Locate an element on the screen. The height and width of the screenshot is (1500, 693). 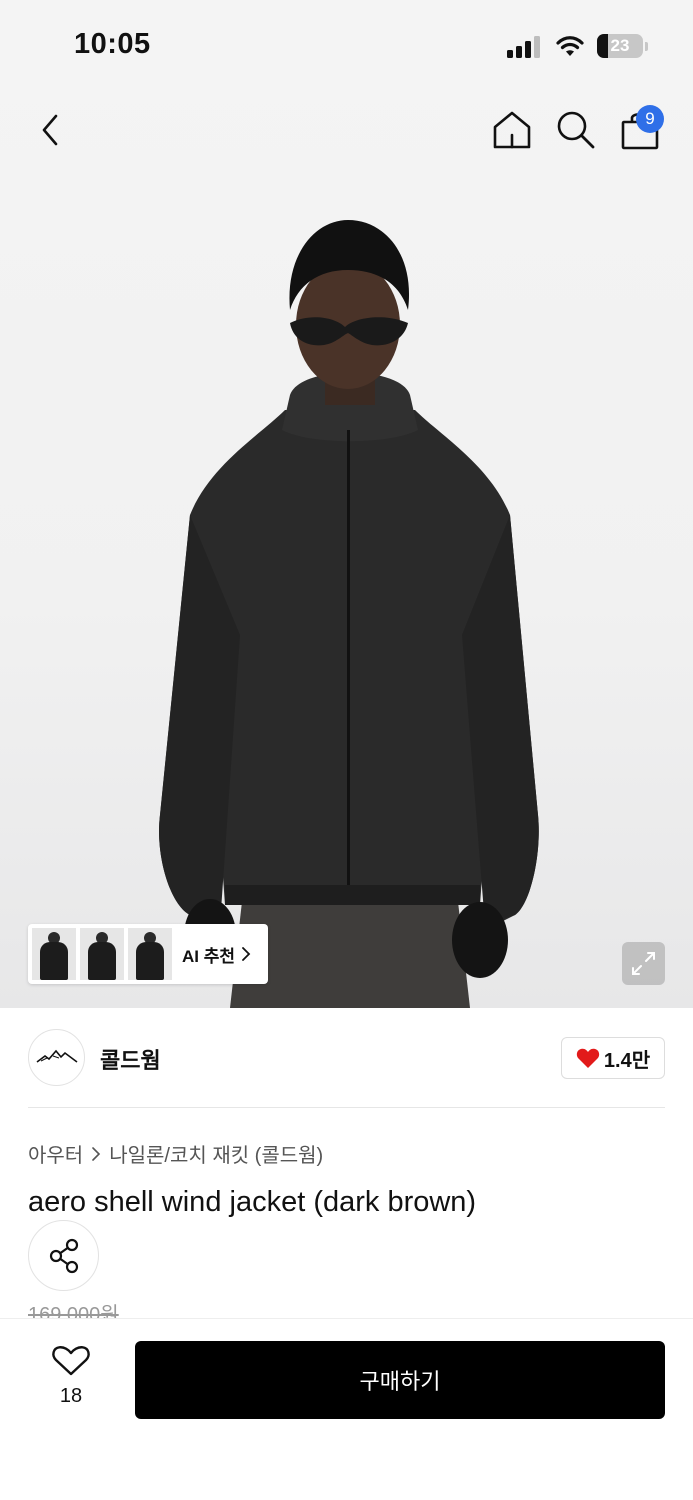
mountain-logo-icon is located at coordinates (57, 1056).